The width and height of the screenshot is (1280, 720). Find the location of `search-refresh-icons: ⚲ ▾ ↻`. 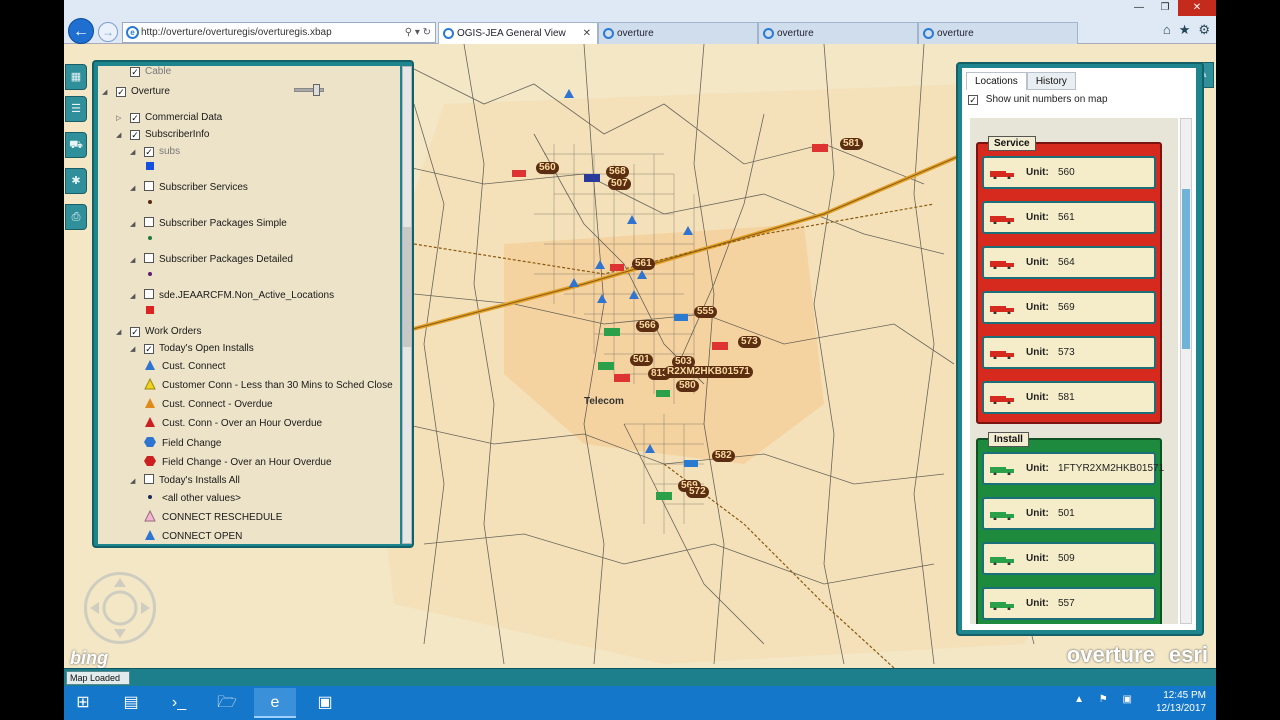

search-refresh-icons: ⚲ ▾ ↻ is located at coordinates (418, 32).